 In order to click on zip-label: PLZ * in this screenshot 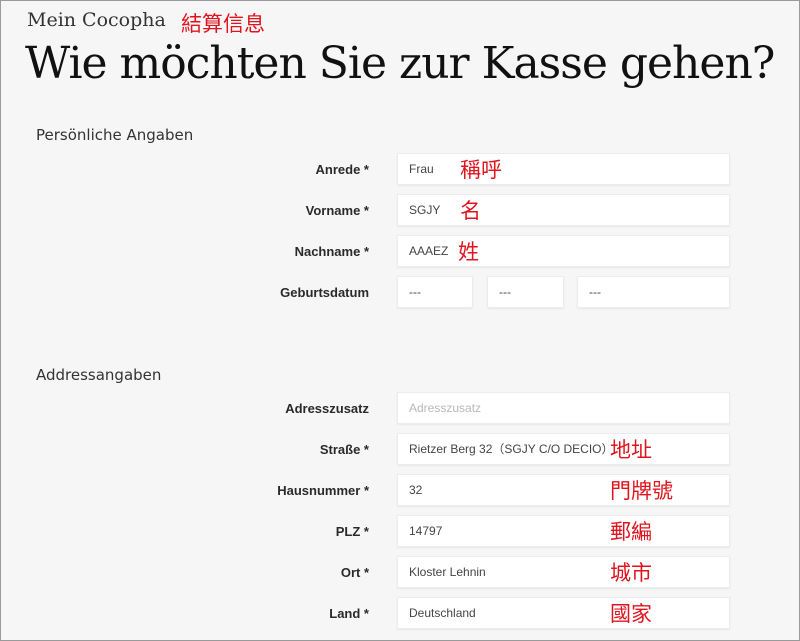, I will do `click(352, 531)`.